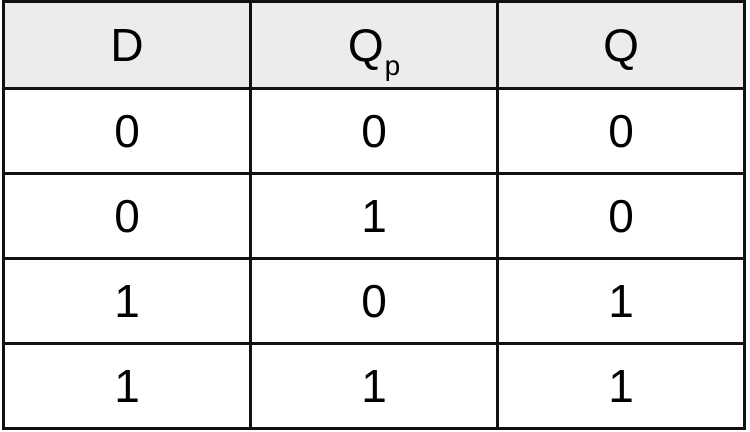  I want to click on header-label-q-output: Q, so click(621, 45).